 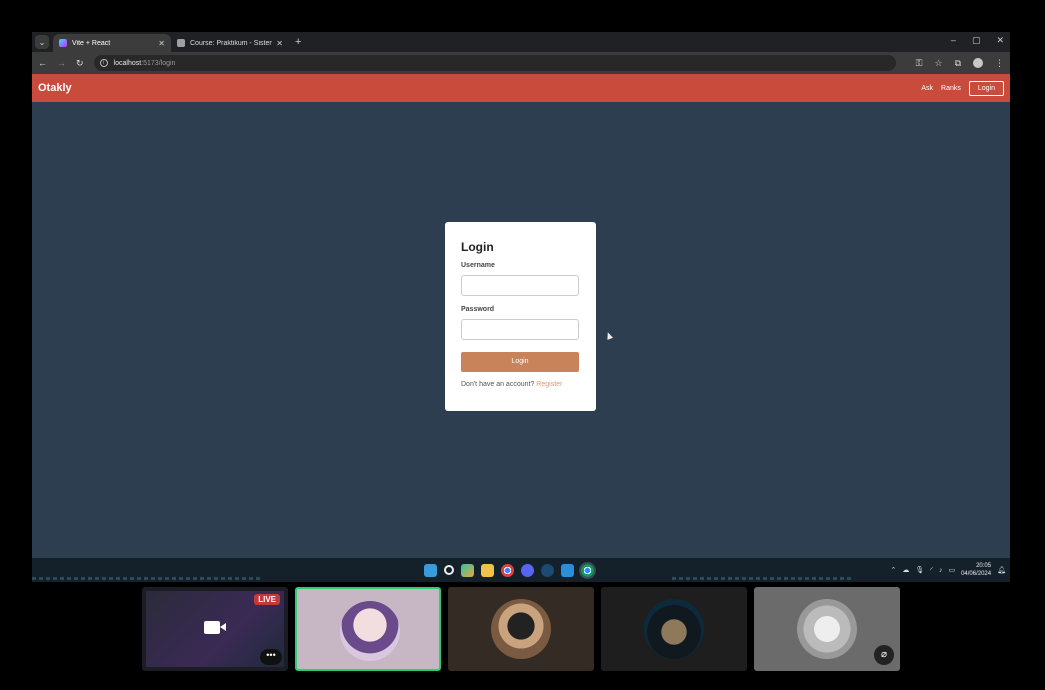 What do you see at coordinates (520, 285) in the screenshot?
I see `username-input` at bounding box center [520, 285].